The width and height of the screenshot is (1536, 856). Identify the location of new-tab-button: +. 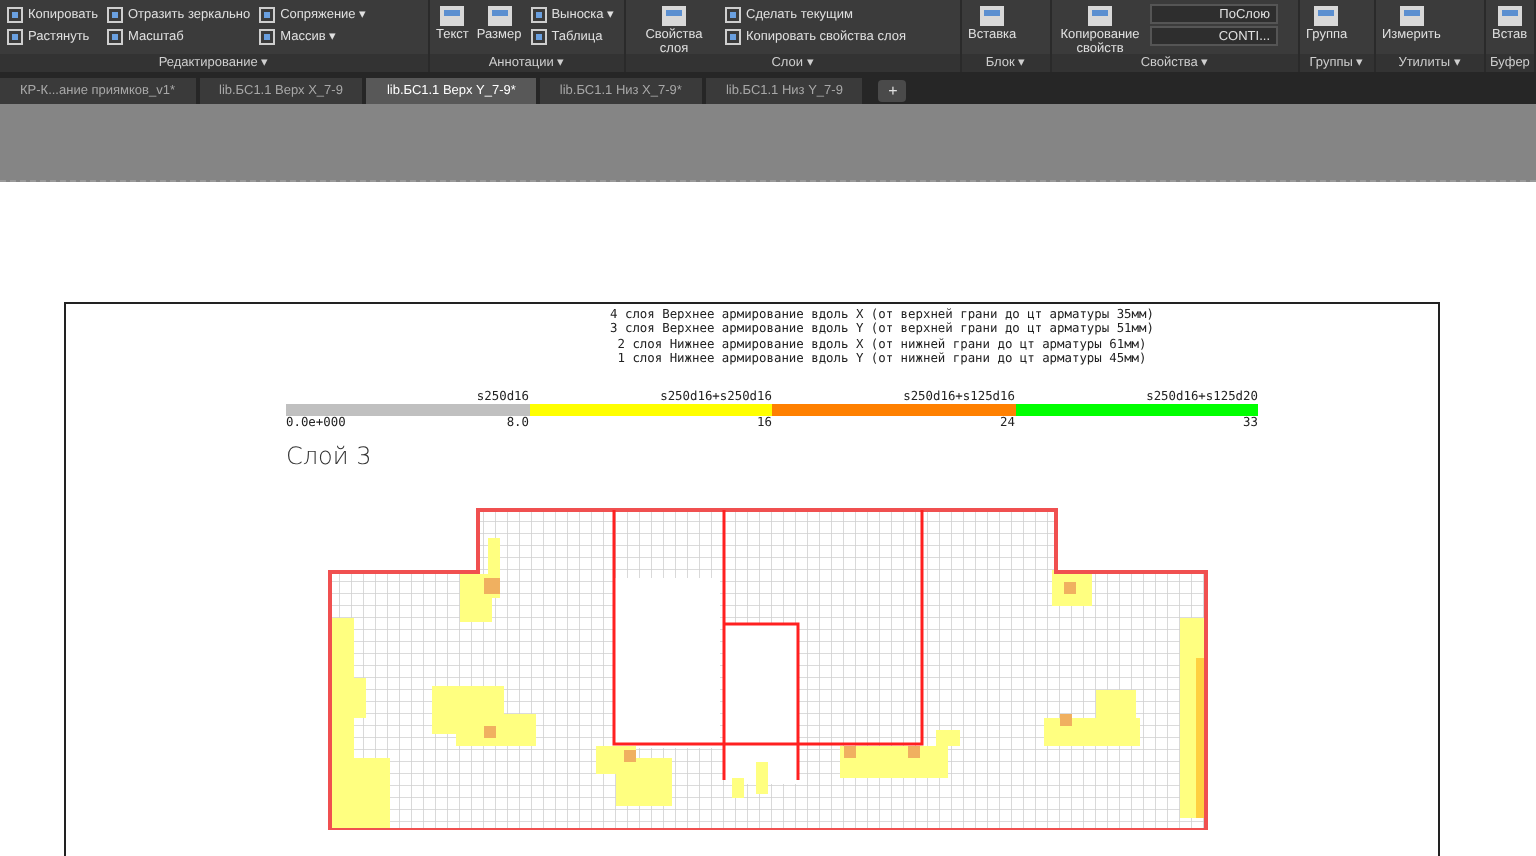
(892, 91).